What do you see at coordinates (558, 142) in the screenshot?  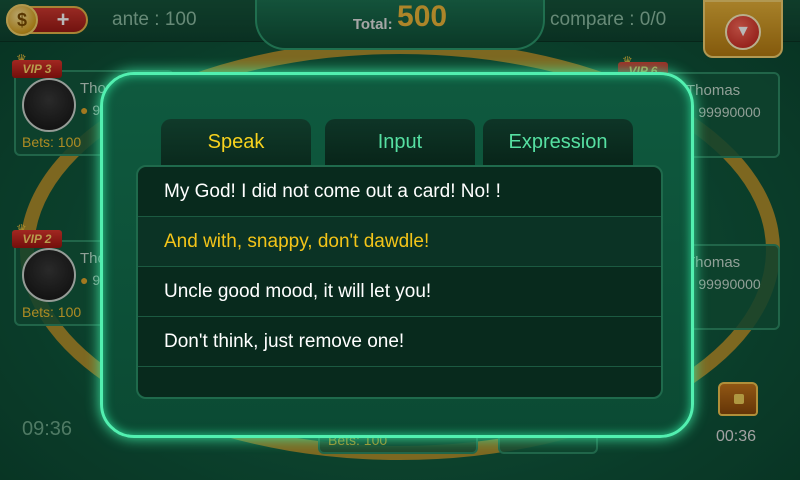 I see `tab-expression: Expression` at bounding box center [558, 142].